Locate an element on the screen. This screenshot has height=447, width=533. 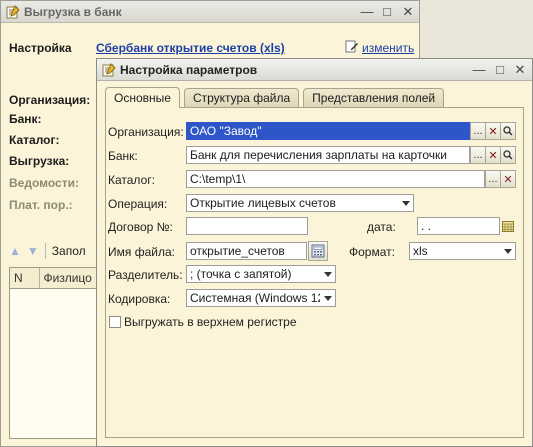
date-field: . . is located at coordinates (458, 226).